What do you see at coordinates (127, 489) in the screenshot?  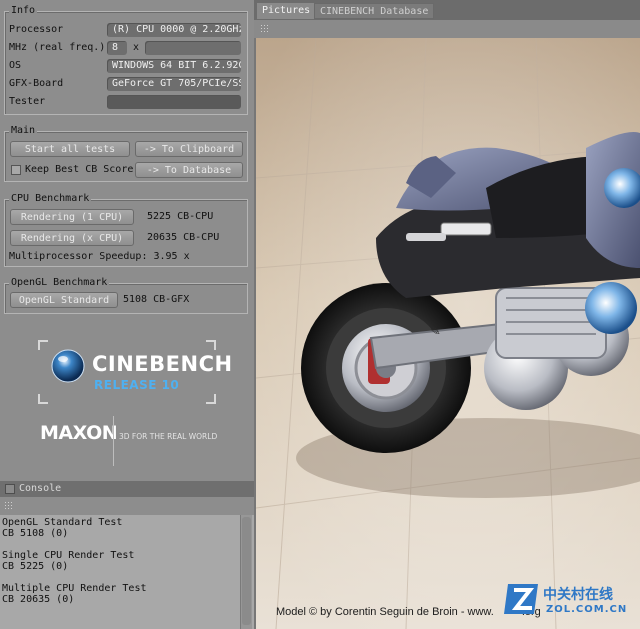 I see `console-header: Console` at bounding box center [127, 489].